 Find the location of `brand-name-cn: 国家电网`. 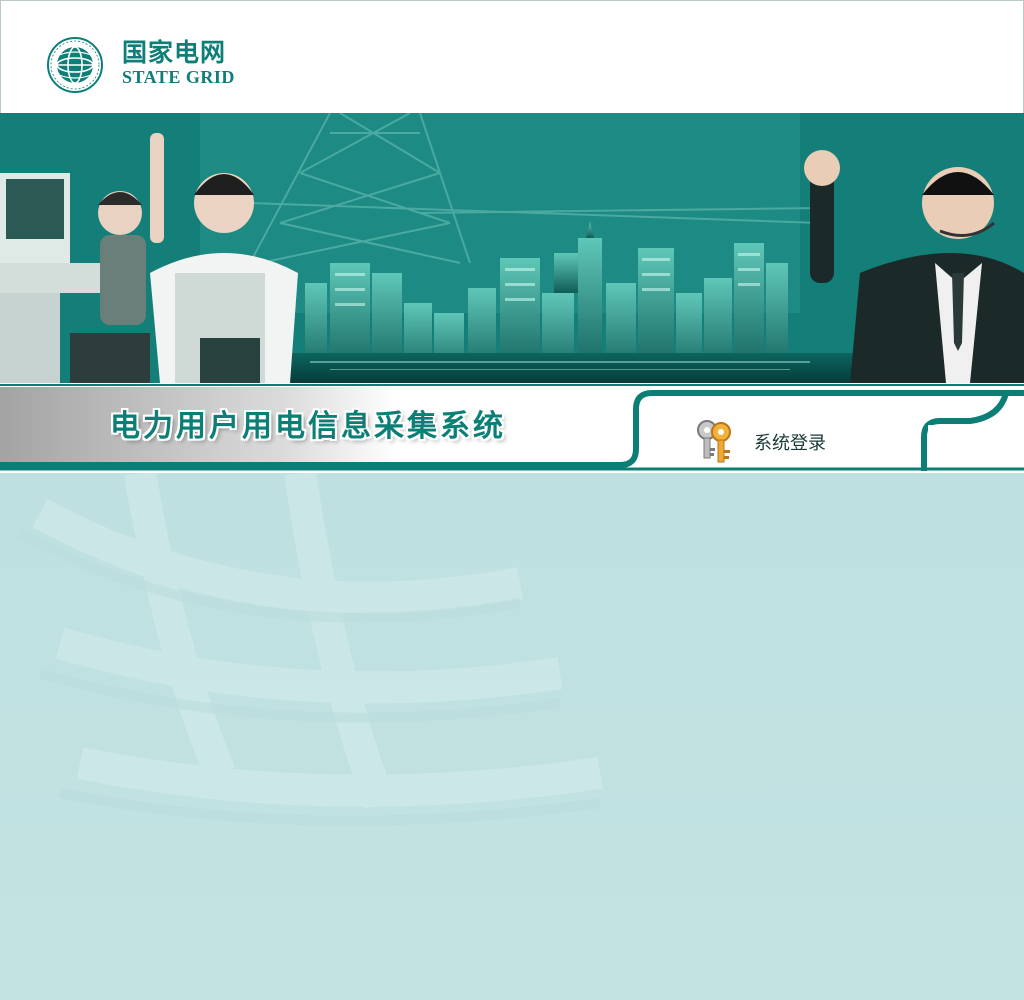

brand-name-cn: 国家电网 is located at coordinates (174, 52).